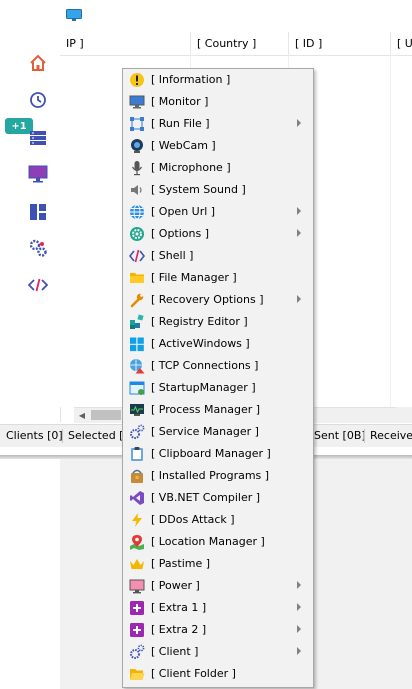  What do you see at coordinates (218, 256) in the screenshot?
I see `menu-item-shell: [ Shell ]` at bounding box center [218, 256].